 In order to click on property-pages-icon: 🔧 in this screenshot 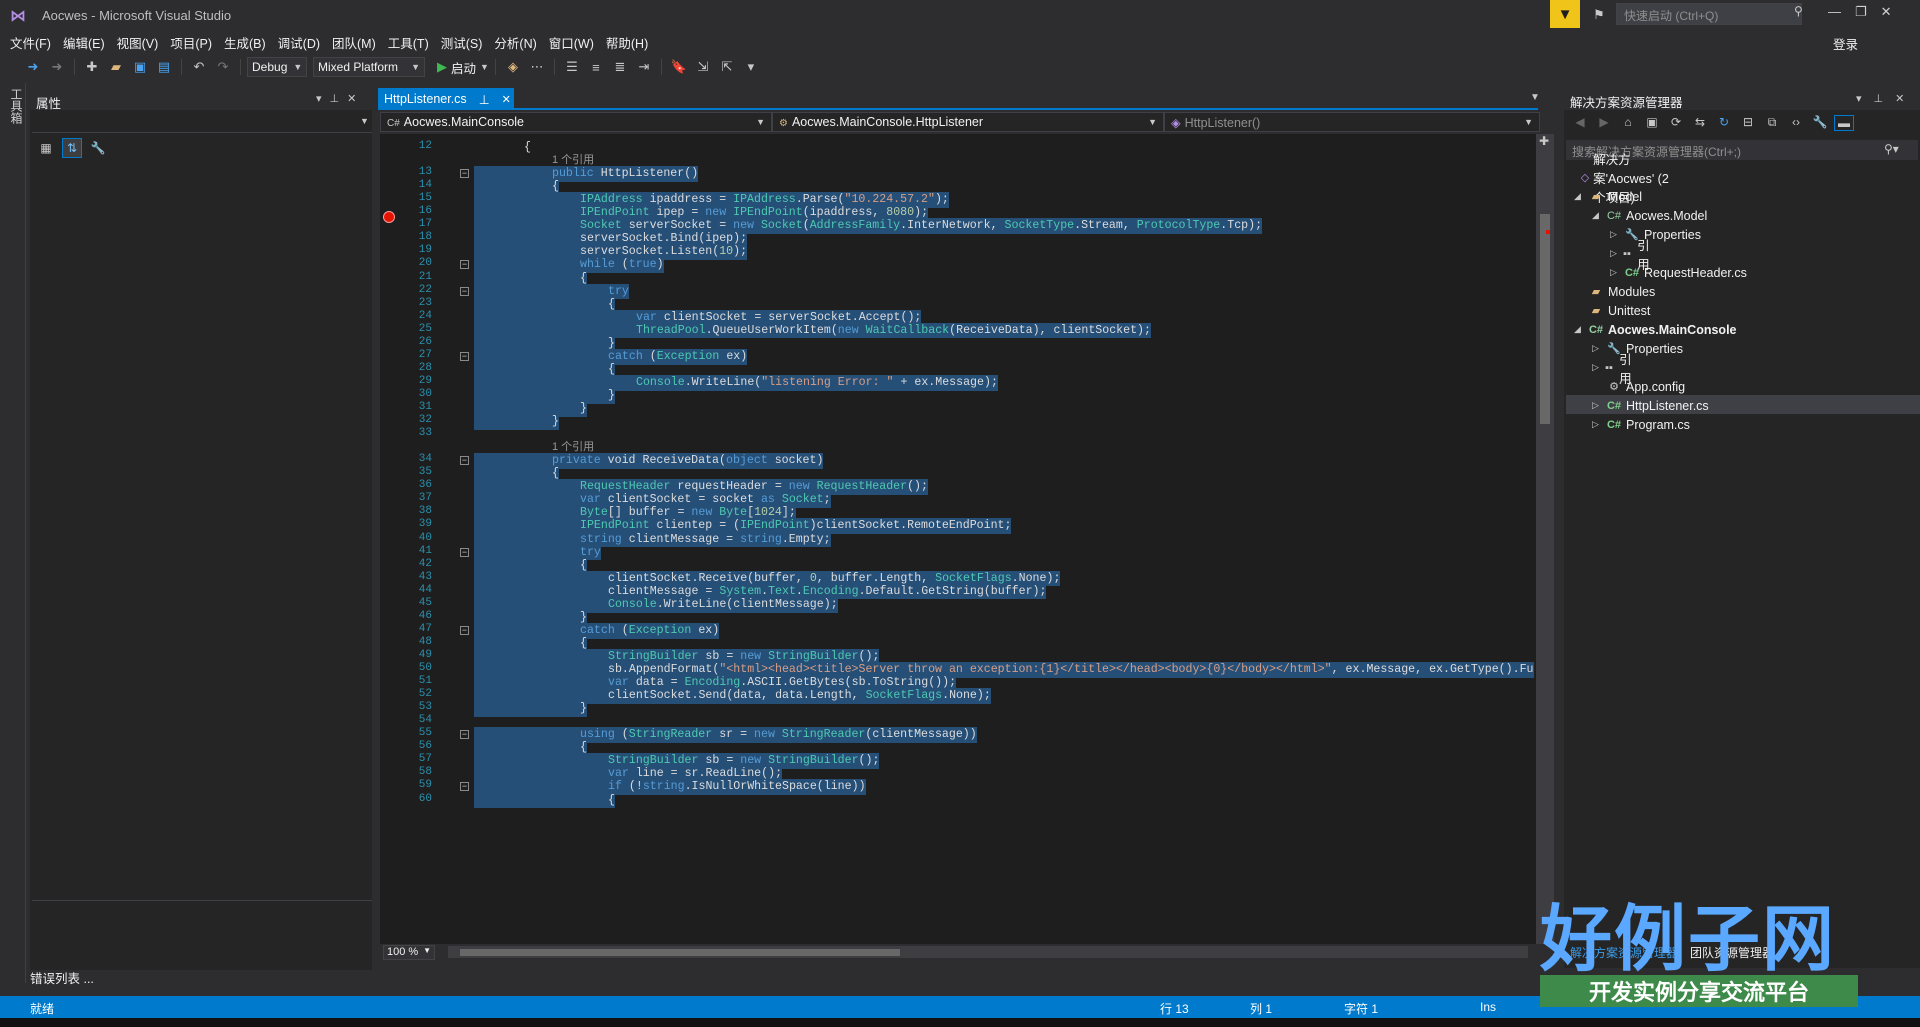, I will do `click(98, 148)`.